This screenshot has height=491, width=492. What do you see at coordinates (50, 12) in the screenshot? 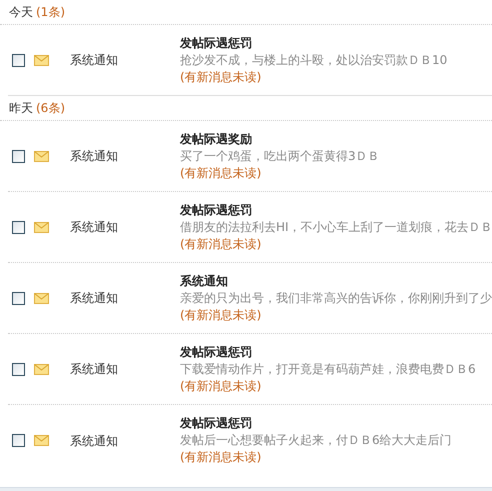
I see `group-count: (1条)` at bounding box center [50, 12].